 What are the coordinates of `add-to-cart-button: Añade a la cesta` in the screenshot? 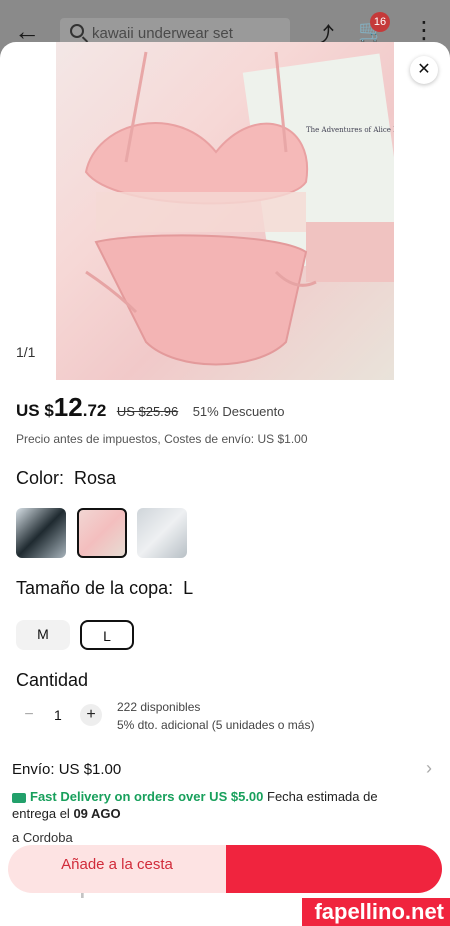 It's located at (117, 869).